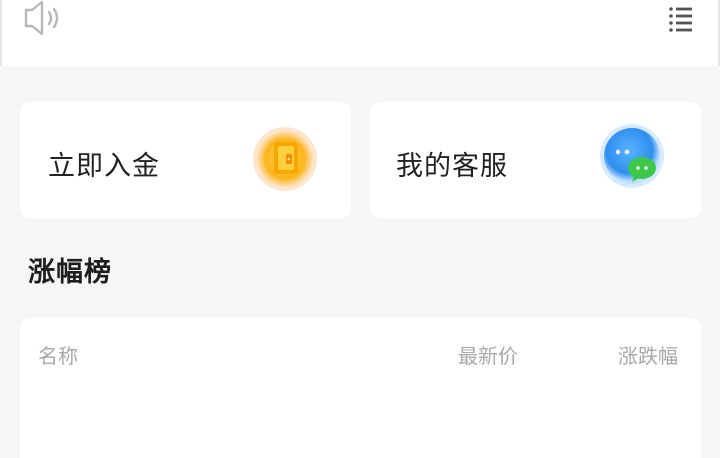 Image resolution: width=720 pixels, height=458 pixels. I want to click on customer-service-chat-icon, so click(632, 156).